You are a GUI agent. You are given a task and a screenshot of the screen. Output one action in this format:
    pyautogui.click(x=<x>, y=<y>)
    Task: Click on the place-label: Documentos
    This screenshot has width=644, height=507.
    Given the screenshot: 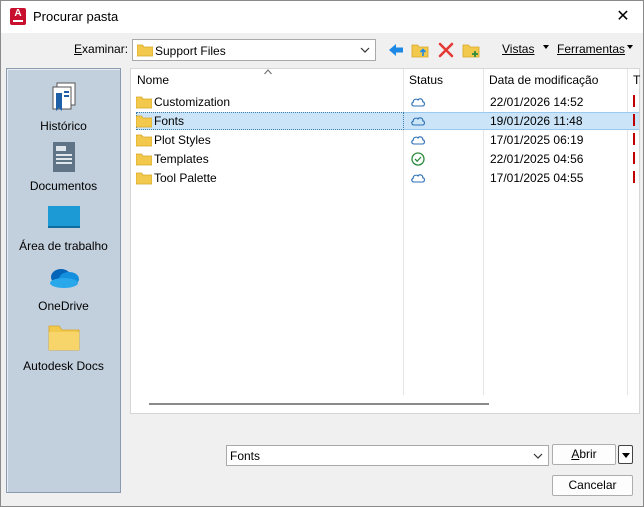 What is the action you would take?
    pyautogui.click(x=63, y=186)
    